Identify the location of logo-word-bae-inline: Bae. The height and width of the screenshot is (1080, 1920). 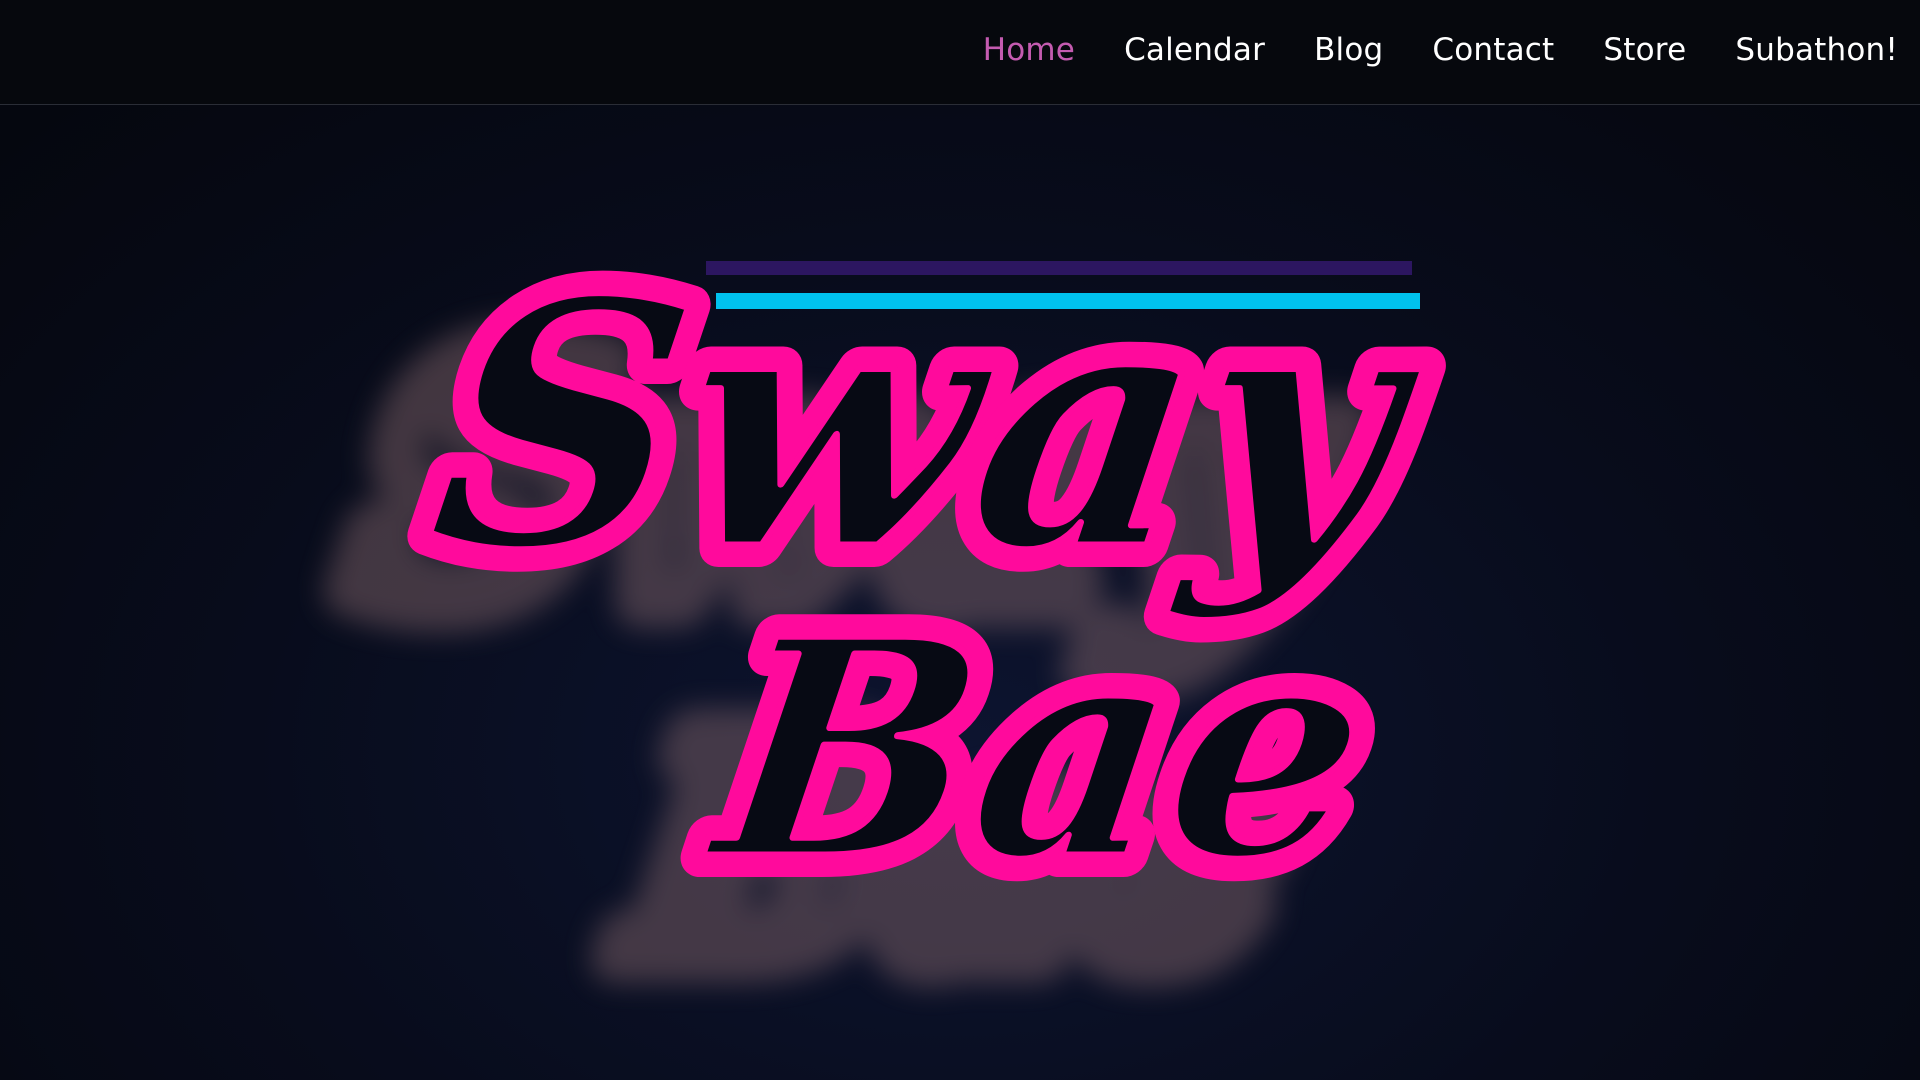
(1039, 750).